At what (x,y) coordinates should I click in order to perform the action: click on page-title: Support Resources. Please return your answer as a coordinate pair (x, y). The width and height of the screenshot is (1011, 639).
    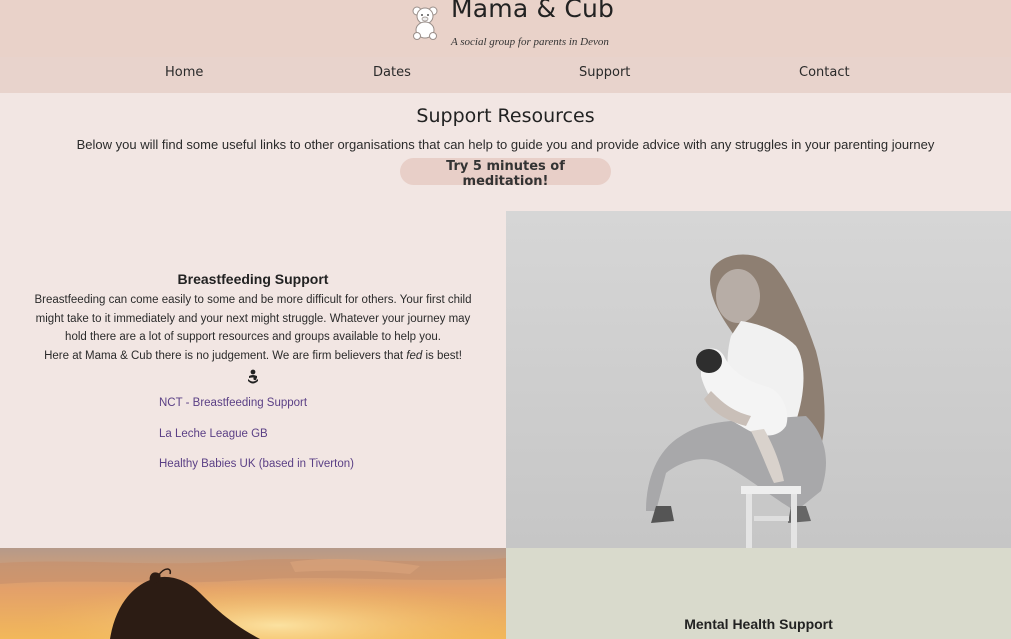
    Looking at the image, I should click on (505, 116).